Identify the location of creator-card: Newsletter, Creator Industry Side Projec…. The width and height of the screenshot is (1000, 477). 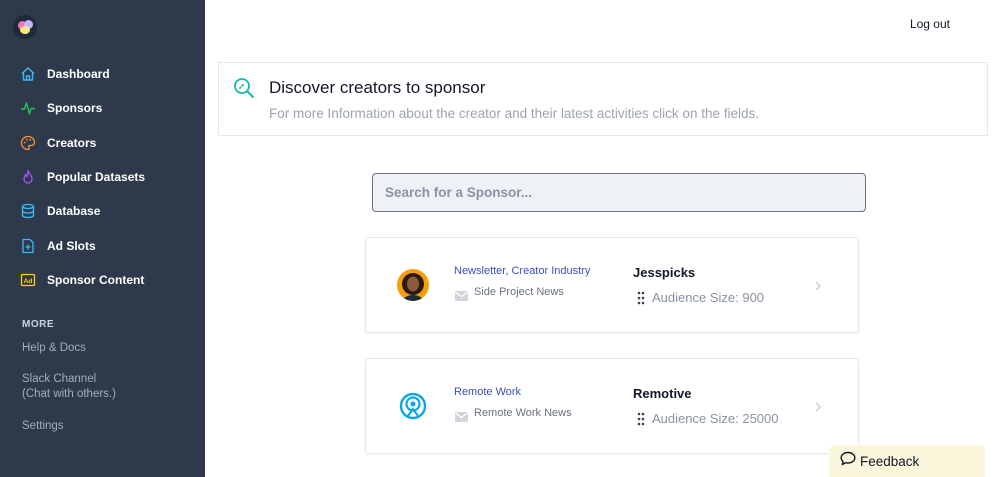
(612, 285).